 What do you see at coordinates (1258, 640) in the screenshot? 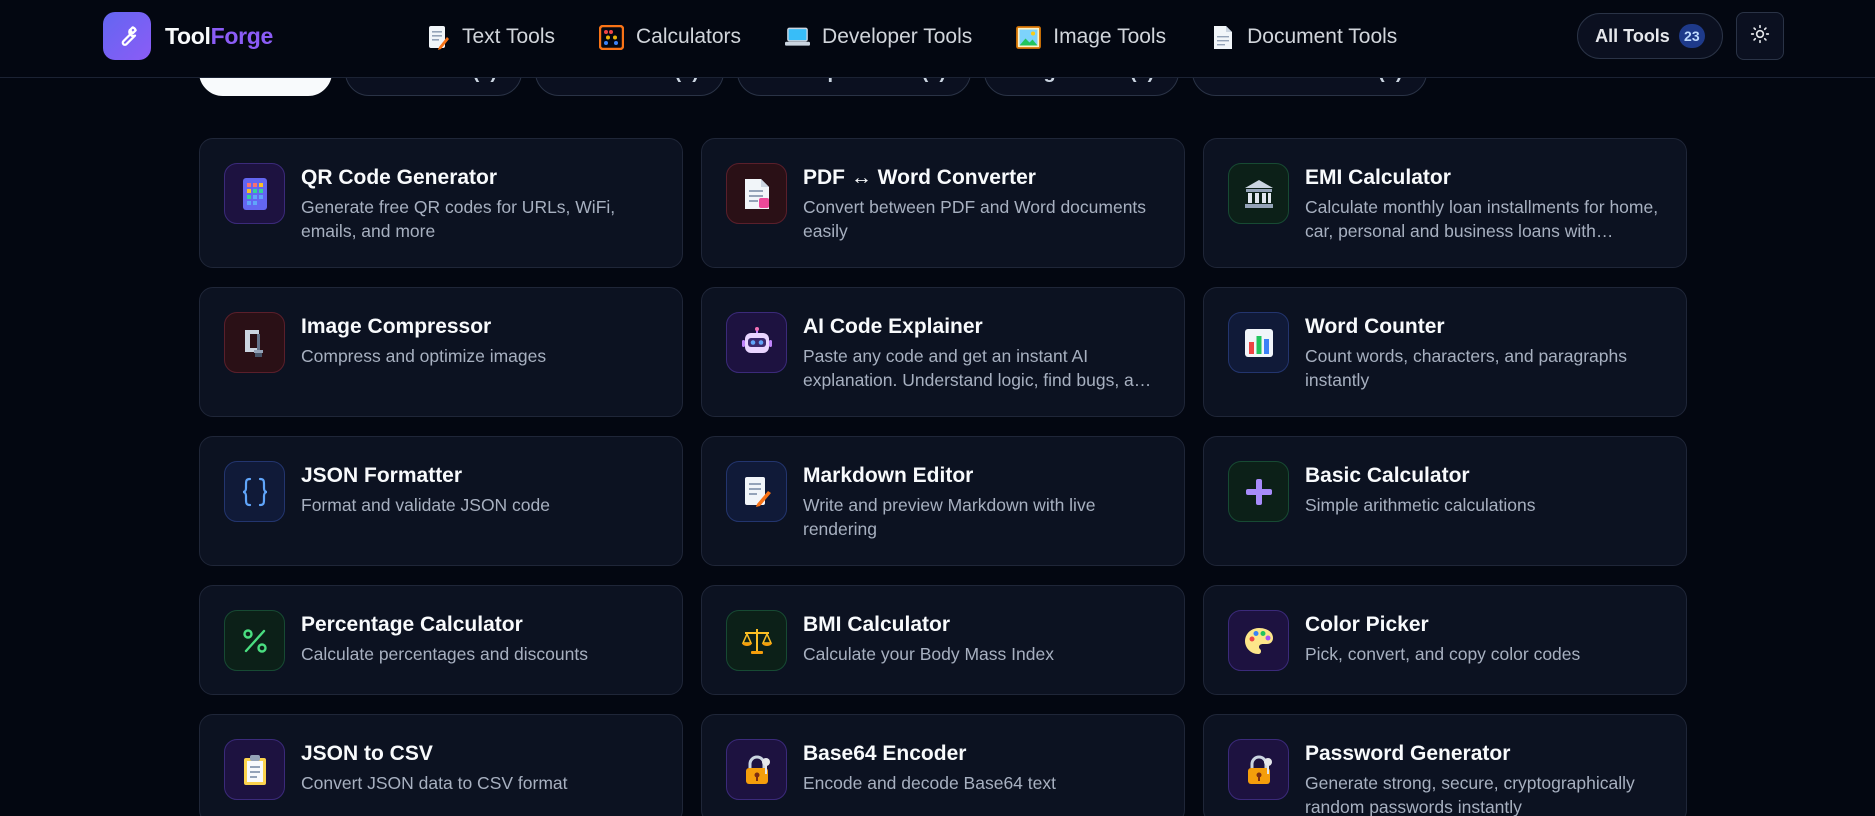
I see `palette-icon` at bounding box center [1258, 640].